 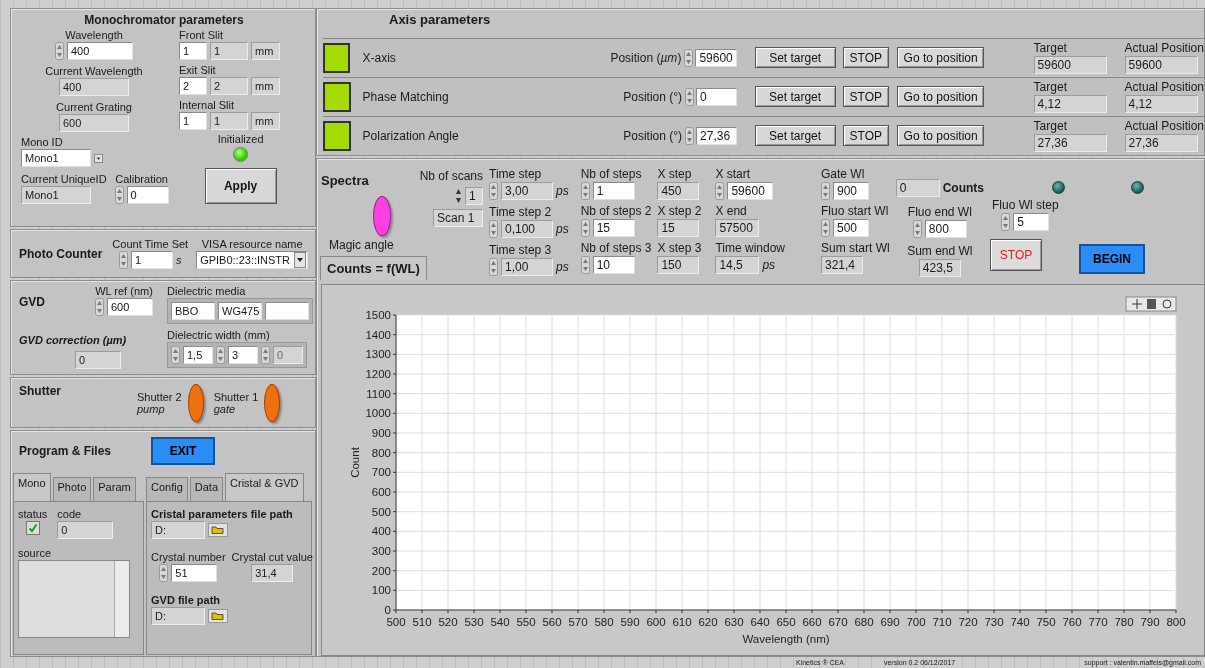 What do you see at coordinates (121, 599) in the screenshot?
I see `scrollbar` at bounding box center [121, 599].